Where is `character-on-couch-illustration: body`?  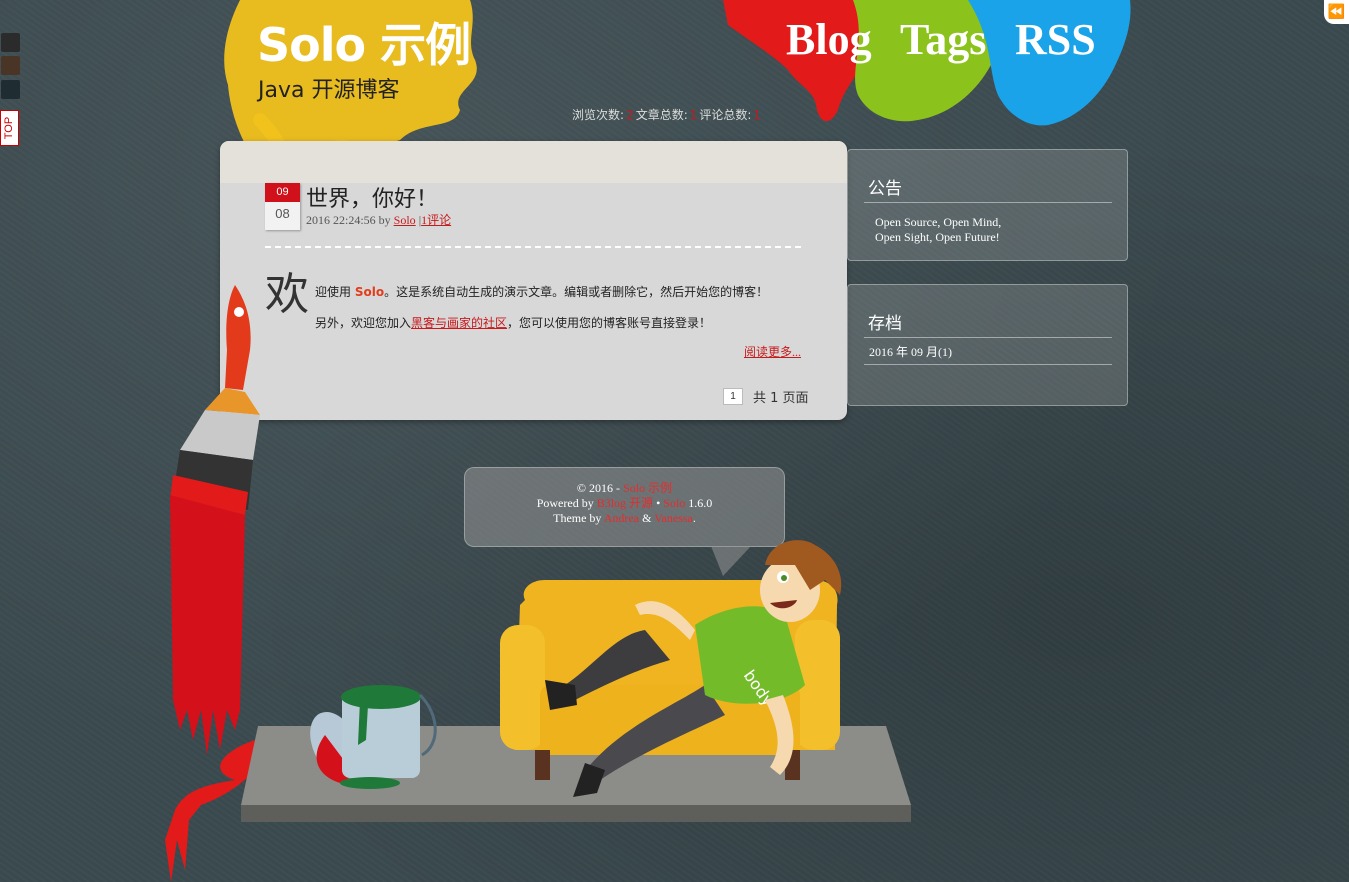 character-on-couch-illustration: body is located at coordinates (671, 668).